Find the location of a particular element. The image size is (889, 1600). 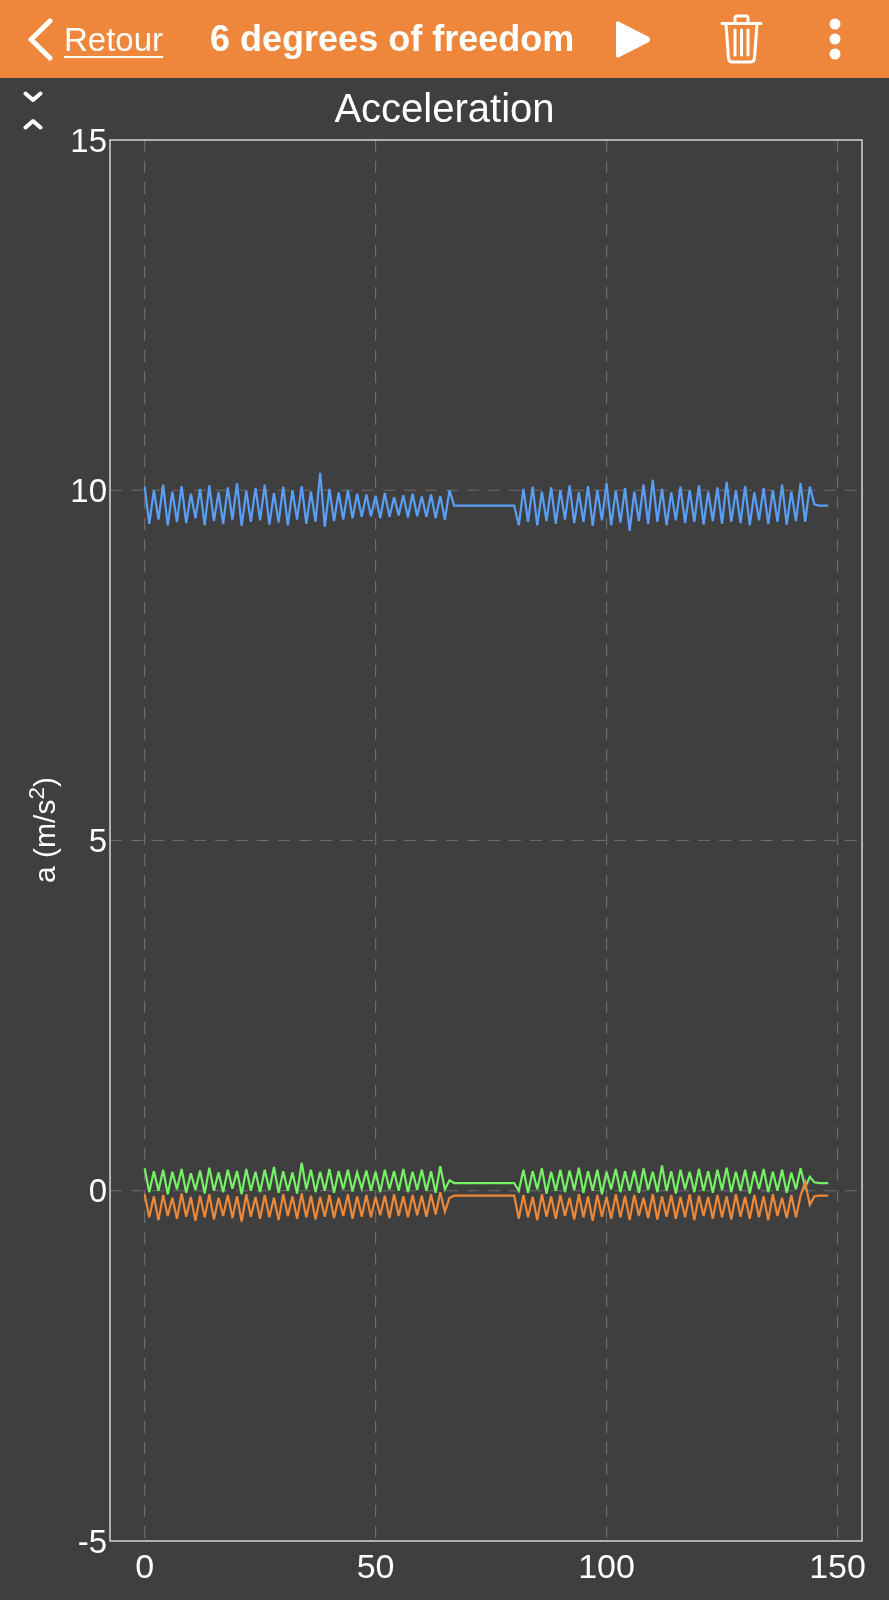

axis-tick-label: 100 is located at coordinates (606, 1566).